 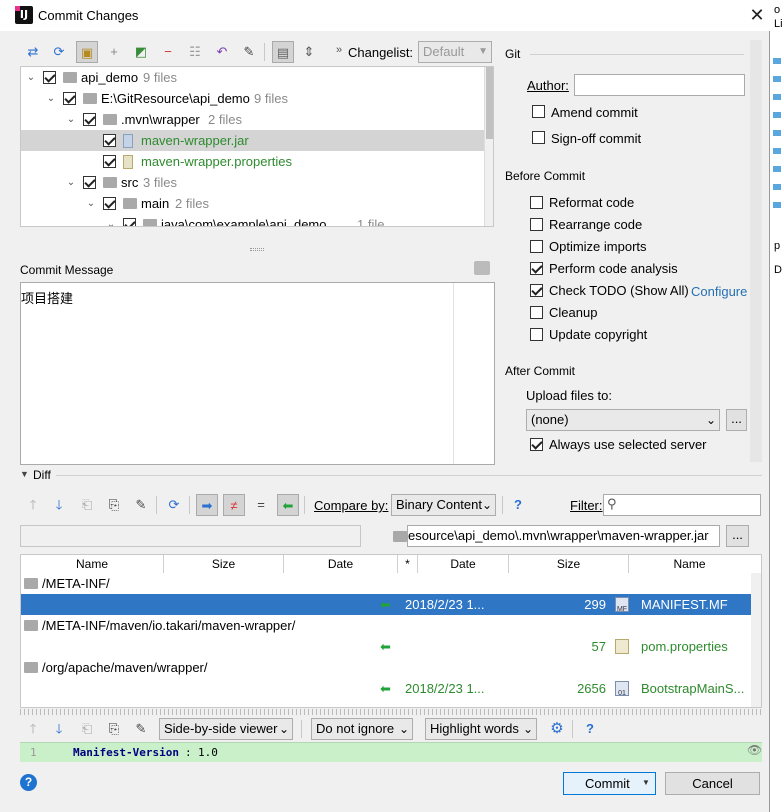 What do you see at coordinates (33, 52) in the screenshot?
I see `show-diff-icon: ⇄` at bounding box center [33, 52].